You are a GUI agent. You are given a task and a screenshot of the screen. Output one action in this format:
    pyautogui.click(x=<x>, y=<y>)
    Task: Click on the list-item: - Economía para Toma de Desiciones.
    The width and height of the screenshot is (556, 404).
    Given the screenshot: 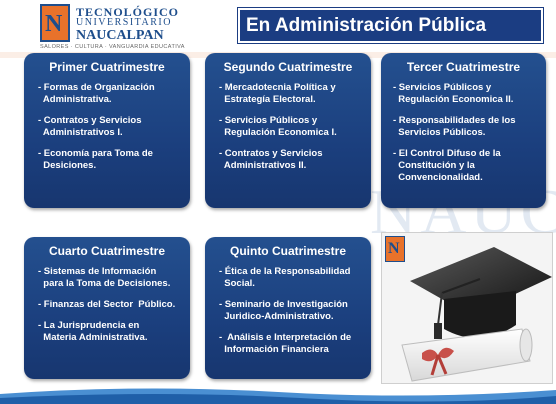 What is the action you would take?
    pyautogui.click(x=95, y=159)
    